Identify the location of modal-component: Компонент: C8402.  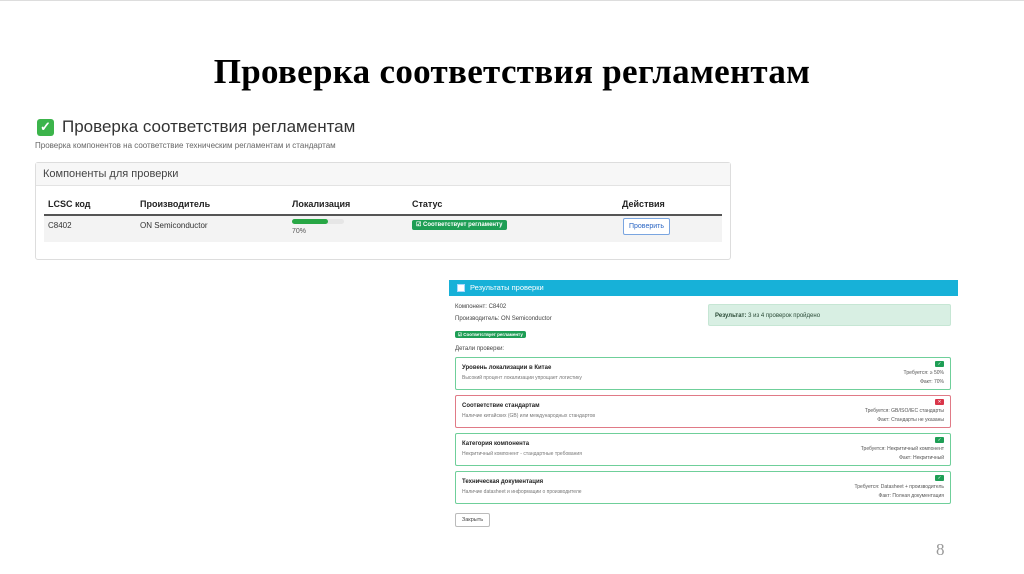
(481, 307).